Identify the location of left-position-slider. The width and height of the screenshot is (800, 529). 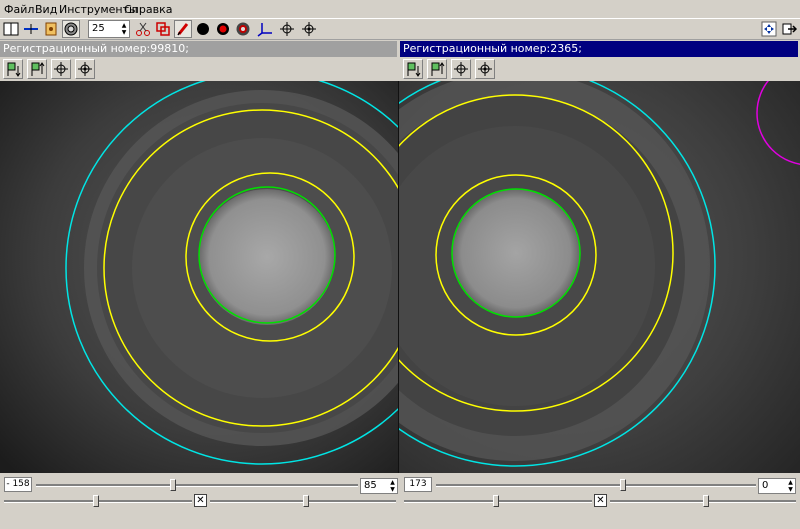
(197, 485).